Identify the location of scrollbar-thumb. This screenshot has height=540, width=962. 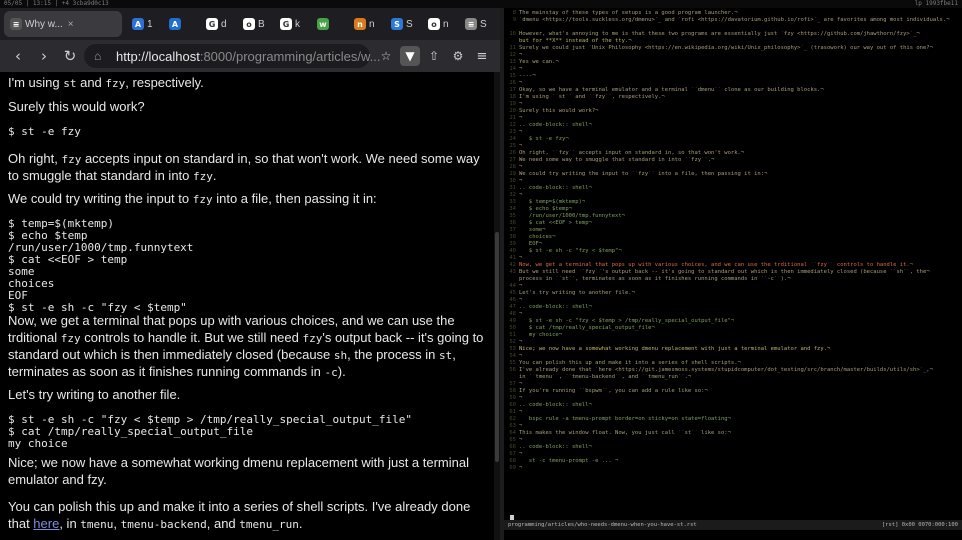
(497, 347).